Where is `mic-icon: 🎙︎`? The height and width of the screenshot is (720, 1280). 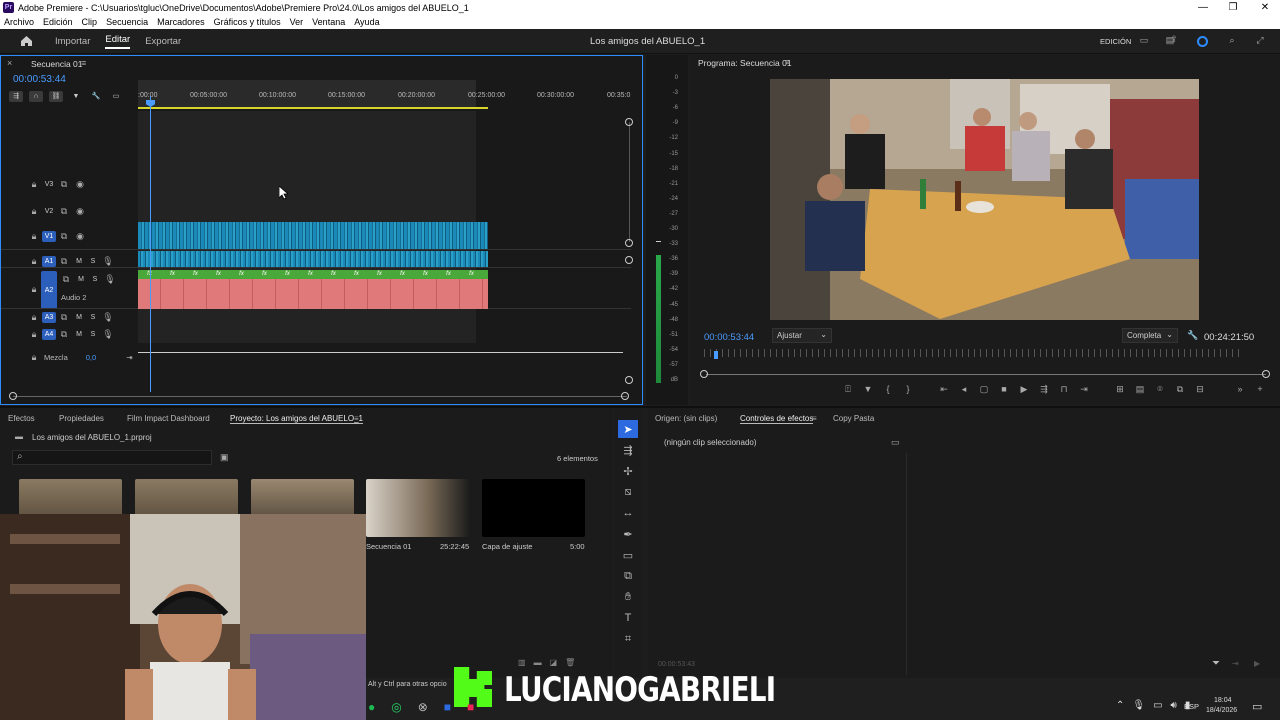
mic-icon: 🎙︎ is located at coordinates (110, 279).